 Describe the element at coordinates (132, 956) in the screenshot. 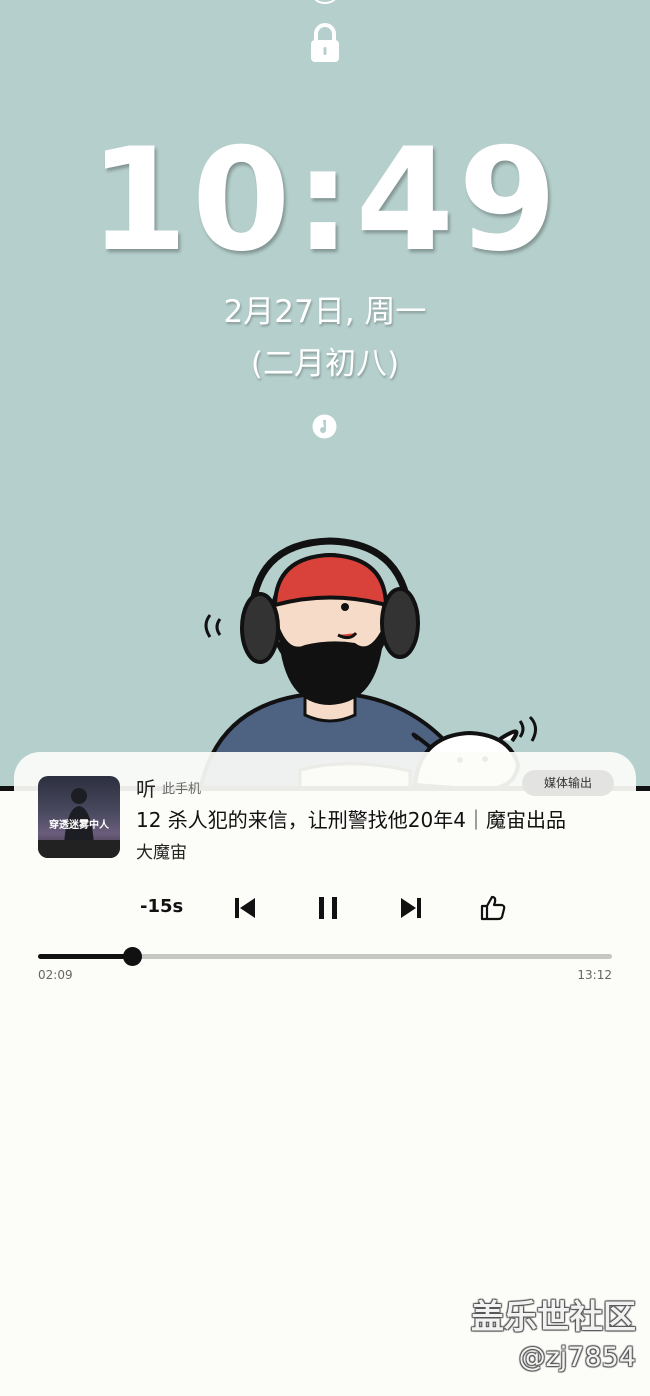

I see `seek-bar-thumb` at that location.